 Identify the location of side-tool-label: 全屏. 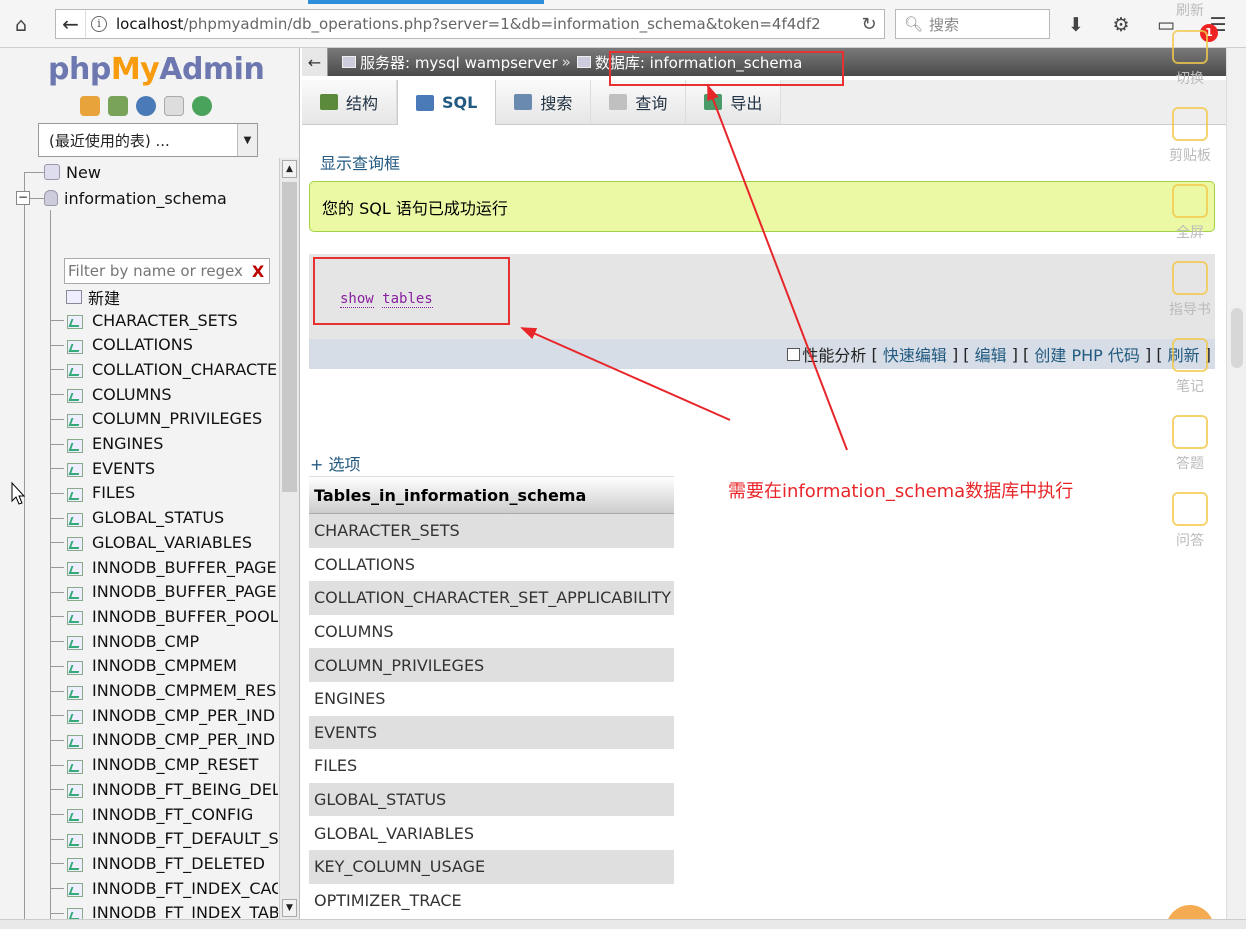
(1190, 233).